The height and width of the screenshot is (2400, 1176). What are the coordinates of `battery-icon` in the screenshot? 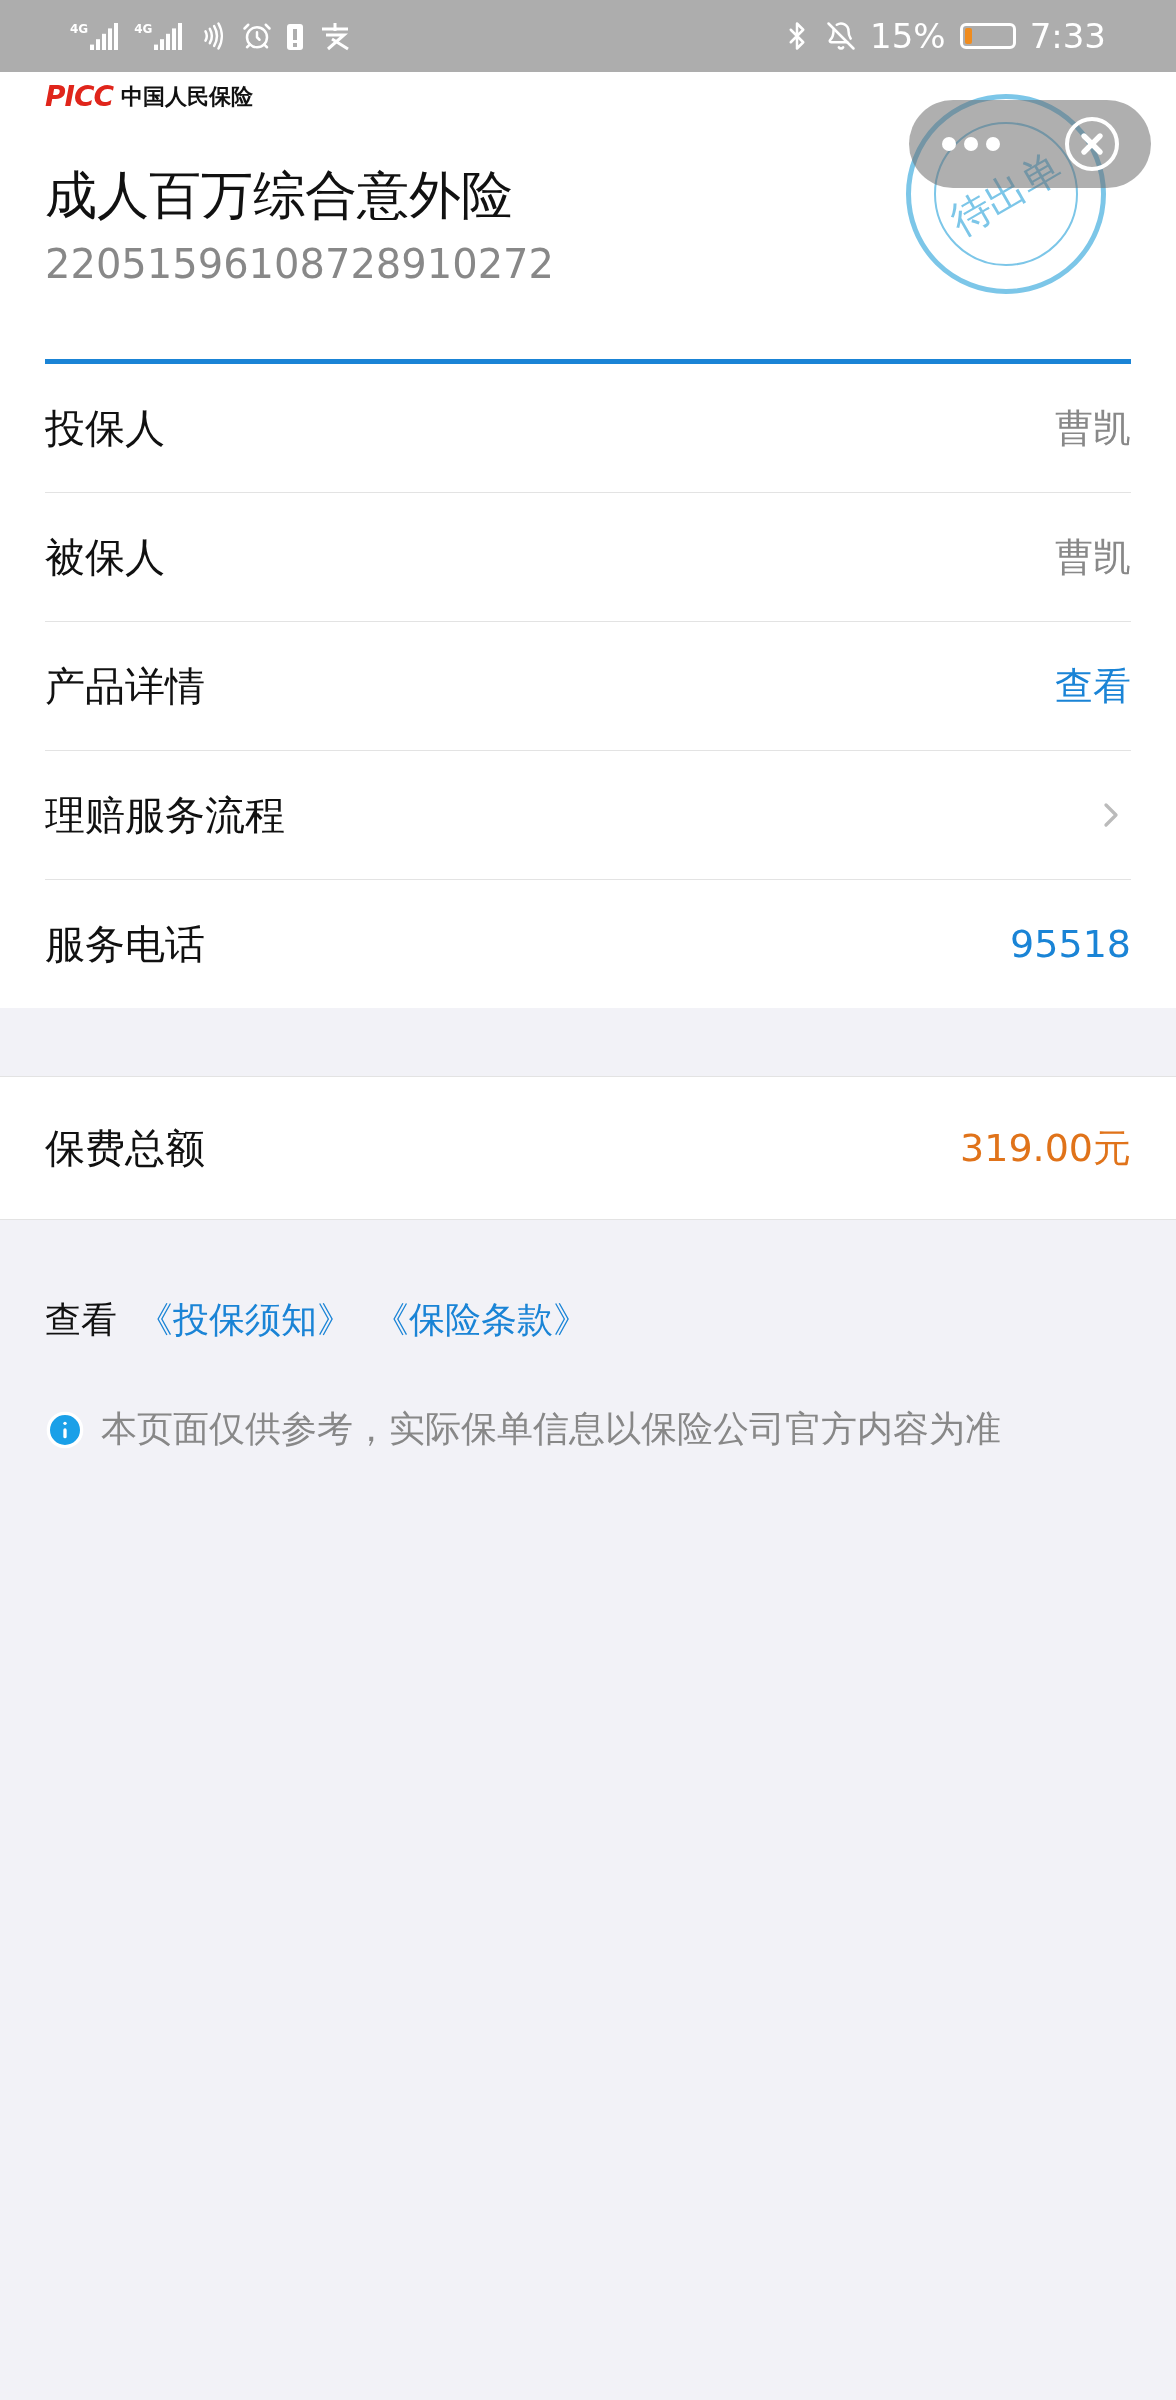 It's located at (987, 36).